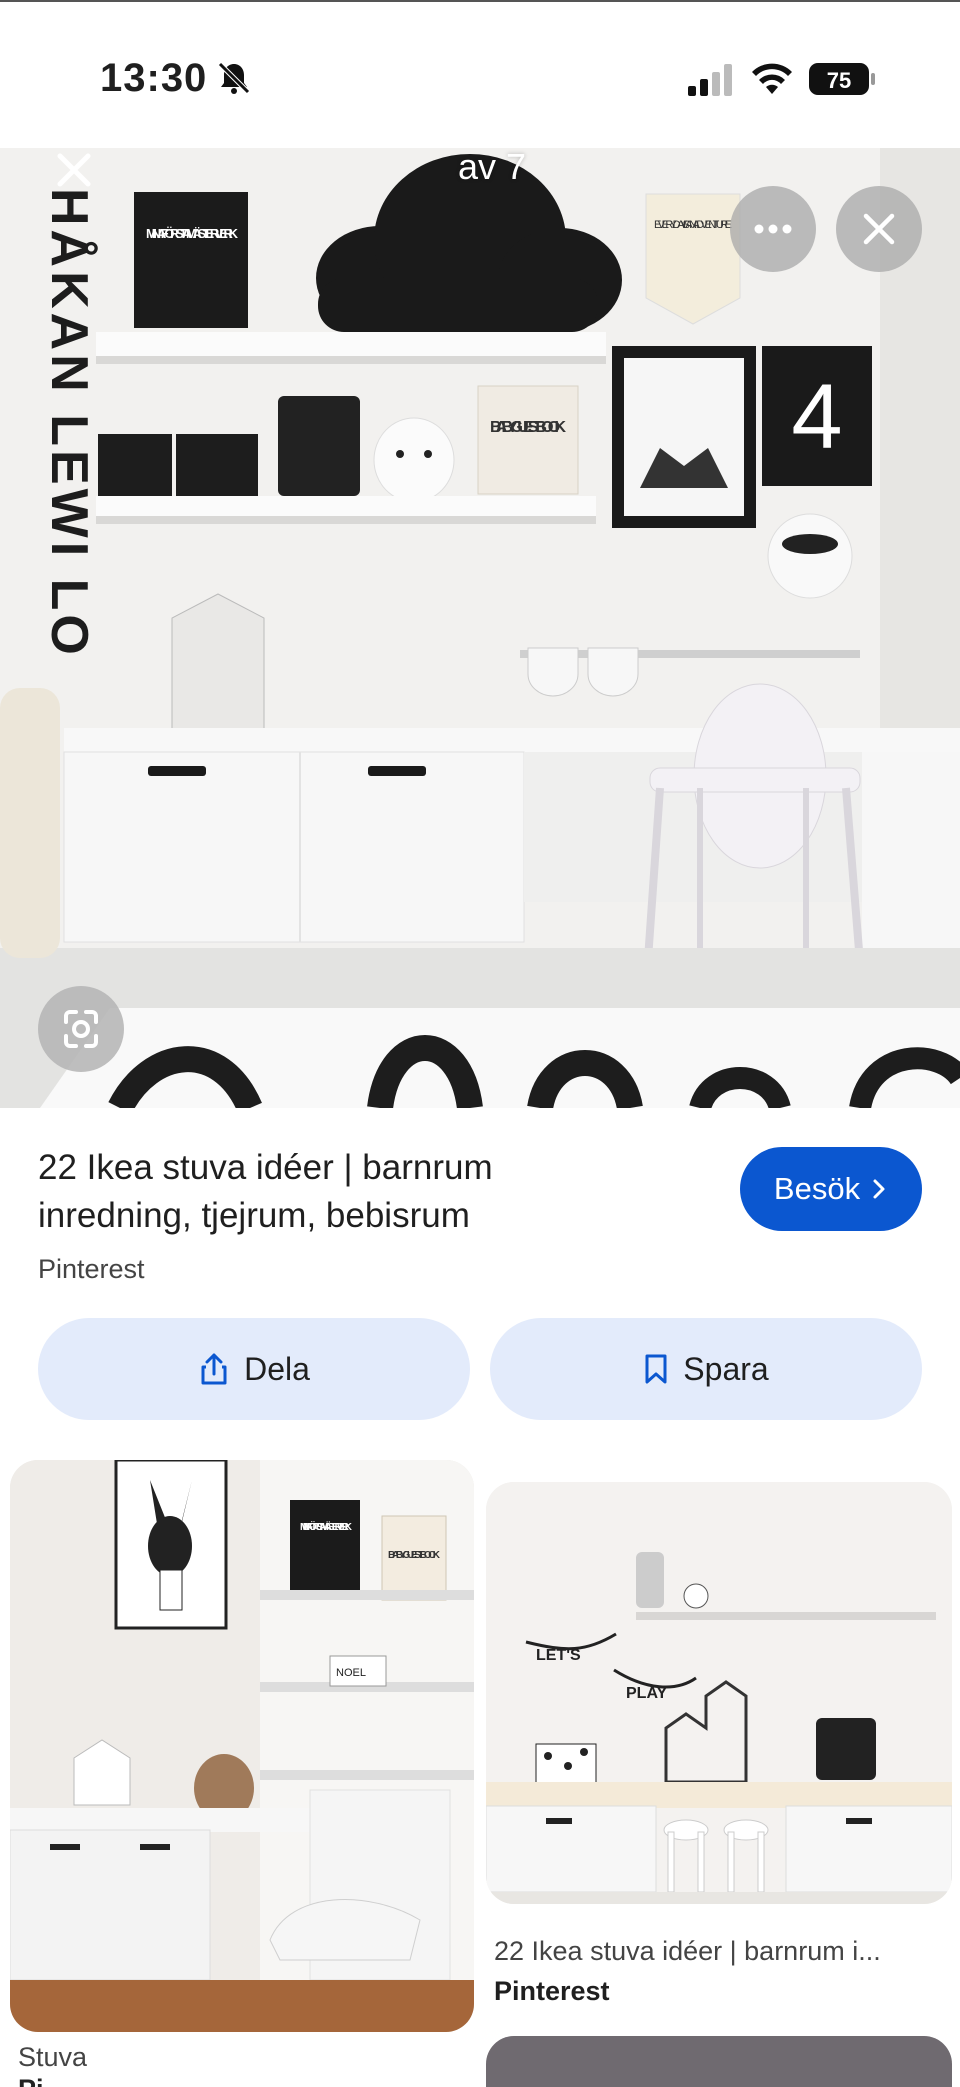 This screenshot has width=960, height=2087. Describe the element at coordinates (277, 1368) in the screenshot. I see `share-label: Dela` at that location.